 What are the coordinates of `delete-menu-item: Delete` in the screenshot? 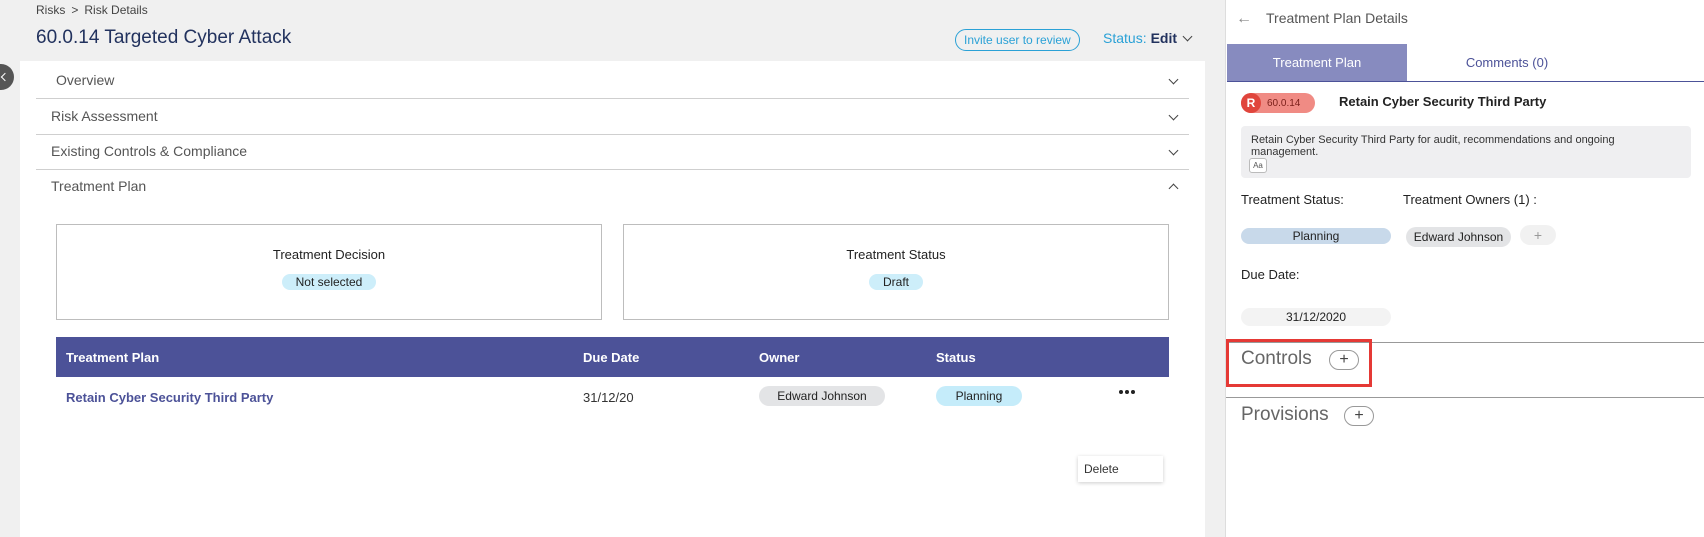 It's located at (1120, 469).